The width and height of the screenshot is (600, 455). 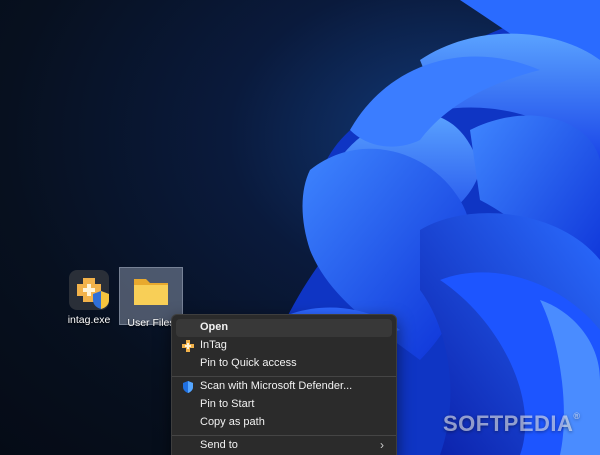 What do you see at coordinates (284, 423) in the screenshot?
I see `menu-item-copy-path: Copy as path` at bounding box center [284, 423].